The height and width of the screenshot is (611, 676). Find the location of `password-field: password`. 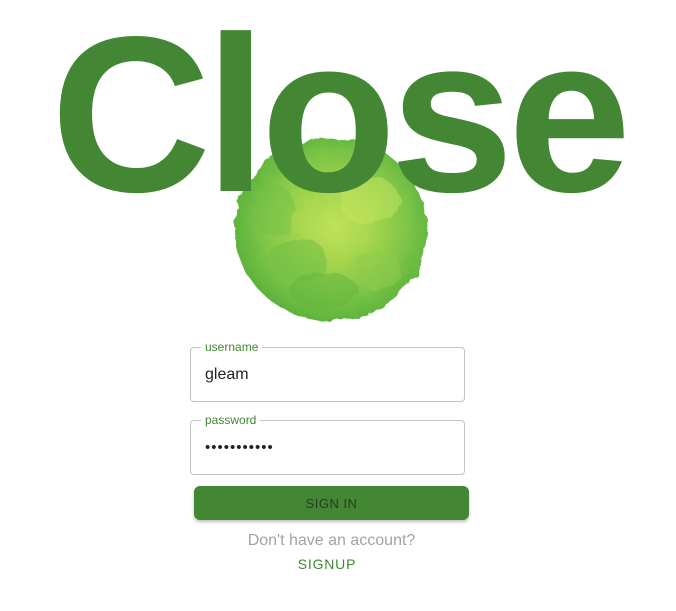

password-field: password is located at coordinates (327, 444).